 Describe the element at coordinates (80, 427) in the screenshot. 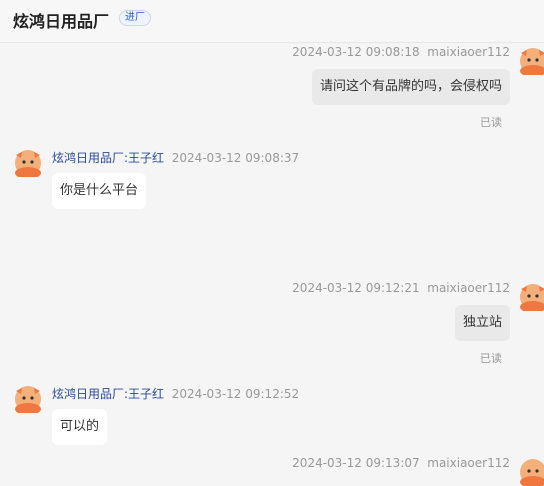

I see `message-bubble: 可以的` at that location.